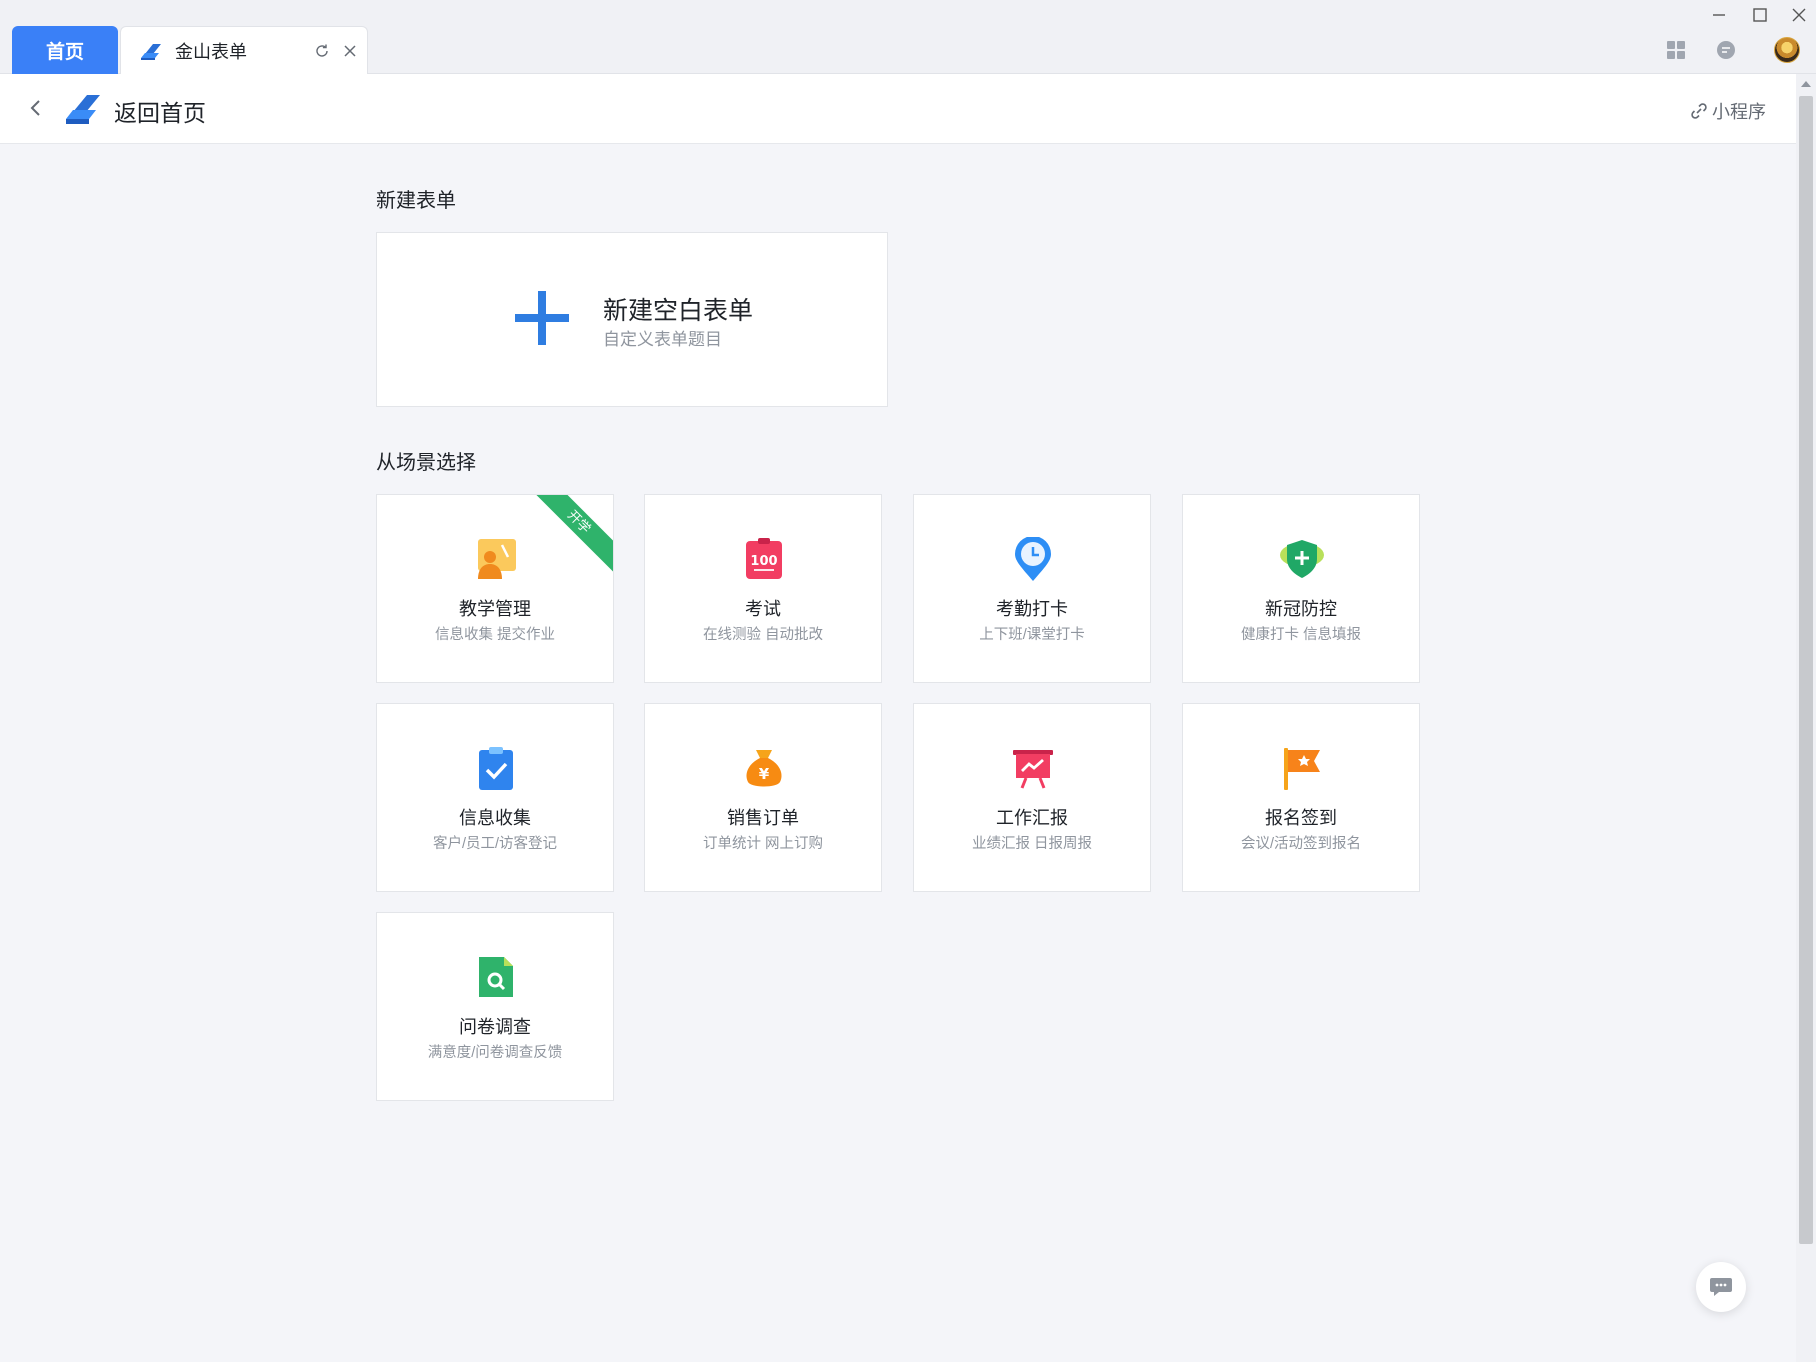 The width and height of the screenshot is (1816, 1362). Describe the element at coordinates (1719, 15) in the screenshot. I see `minimize-icon` at that location.